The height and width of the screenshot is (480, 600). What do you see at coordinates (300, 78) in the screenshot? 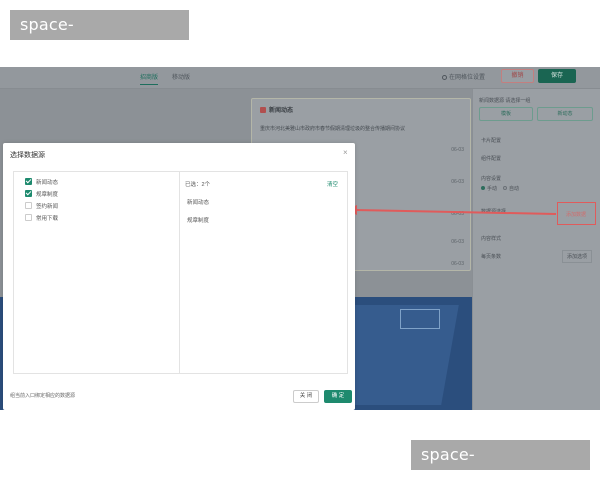
I see `app-topbar: 招商版 移动版 在网格位设置 撤销 保存` at bounding box center [300, 78].